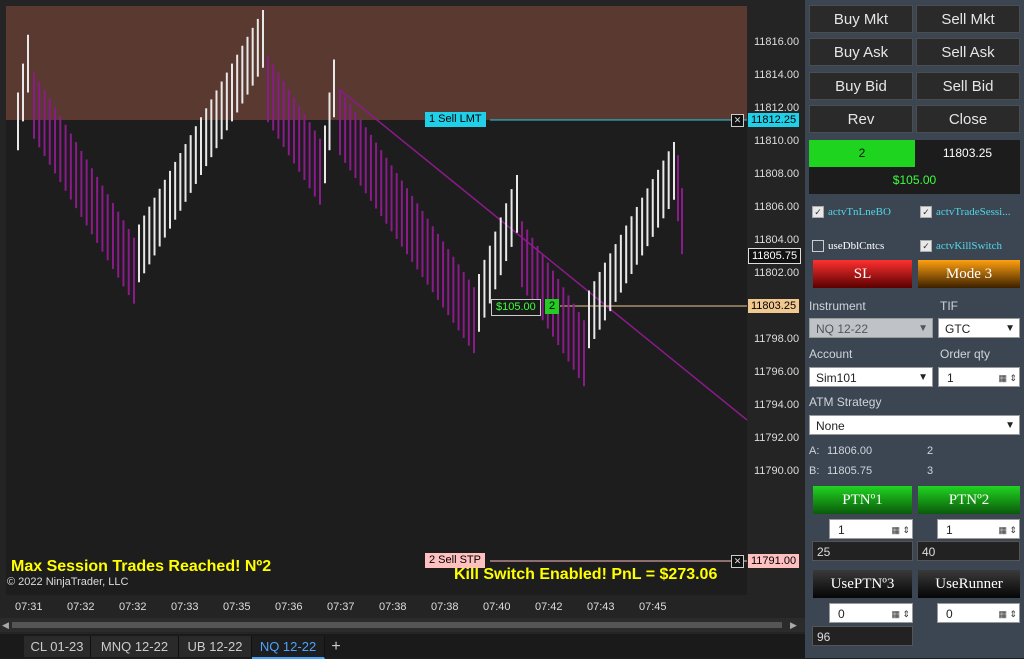 The width and height of the screenshot is (1024, 659). What do you see at coordinates (961, 246) in the screenshot?
I see `checkbox-actvkillswitch: ✓ actvKillSwitch` at bounding box center [961, 246].